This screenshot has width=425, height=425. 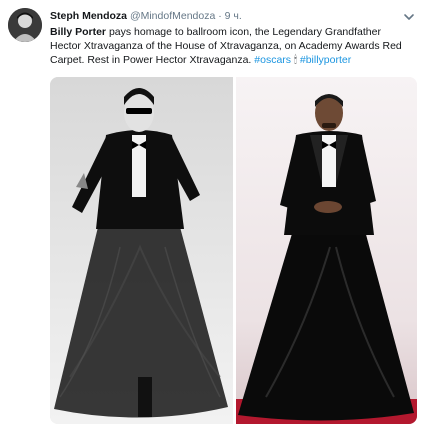 I want to click on hashtag-billyporter: #billyporter, so click(x=325, y=60).